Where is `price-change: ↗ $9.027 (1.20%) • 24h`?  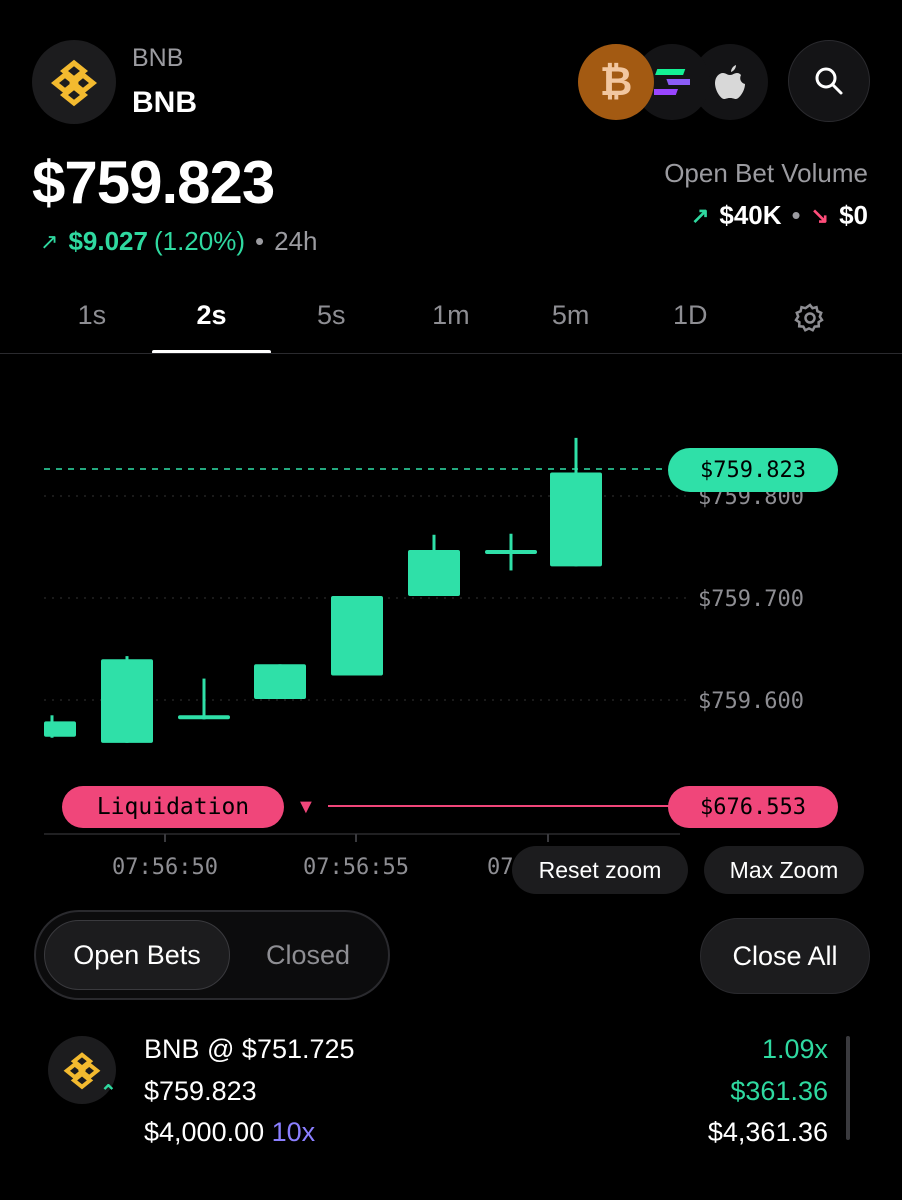
price-change: ↗ $9.027 (1.20%) • 24h is located at coordinates (179, 241).